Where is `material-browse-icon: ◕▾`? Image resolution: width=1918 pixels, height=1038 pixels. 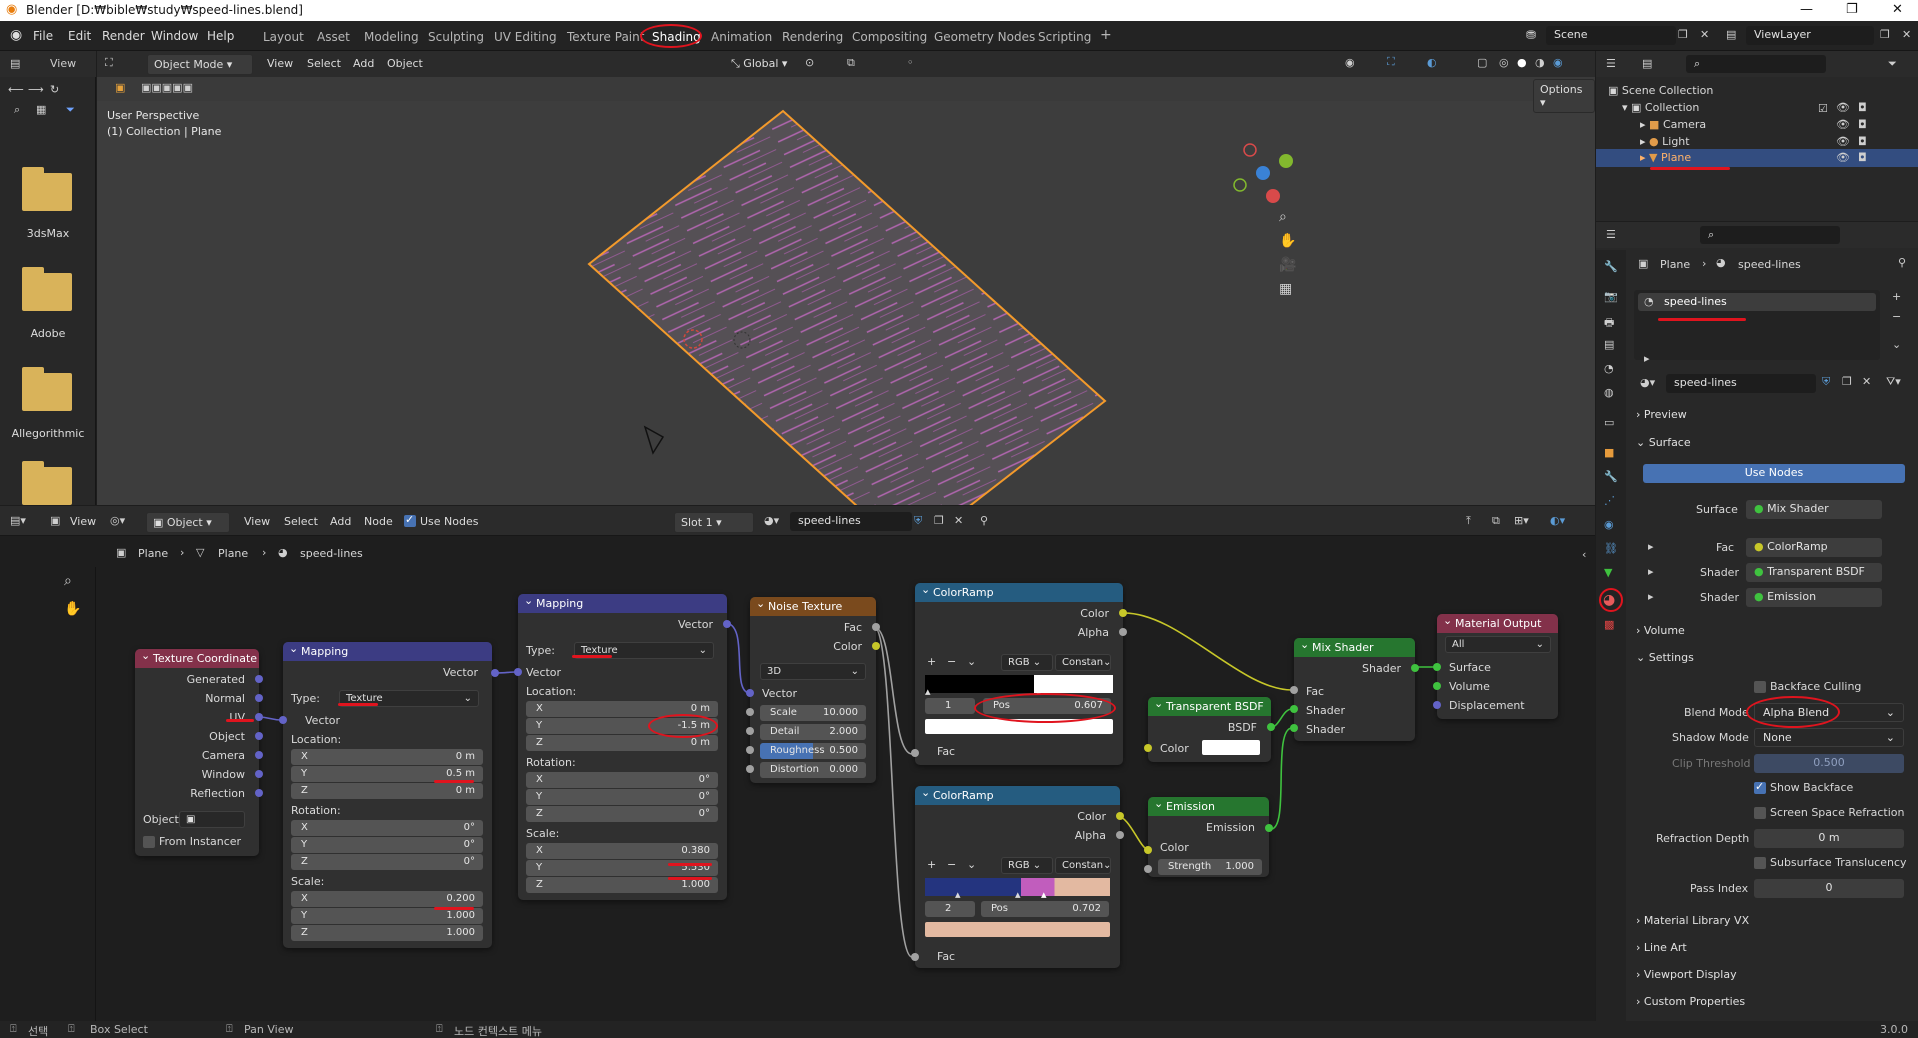 material-browse-icon: ◕▾ is located at coordinates (771, 520).